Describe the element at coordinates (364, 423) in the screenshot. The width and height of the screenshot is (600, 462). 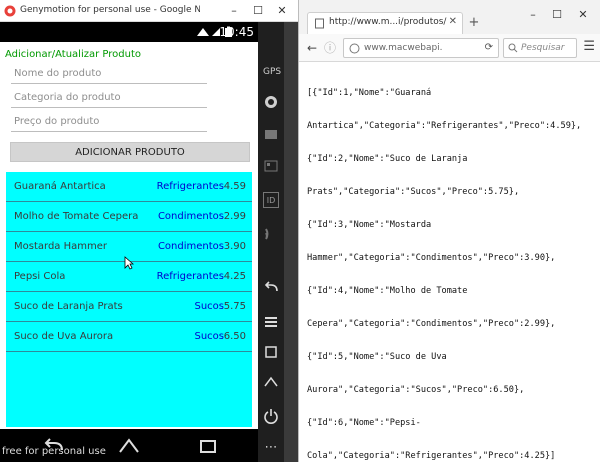
I see `json-line: {"Id":6,"Nome":"Pepsi-` at that location.